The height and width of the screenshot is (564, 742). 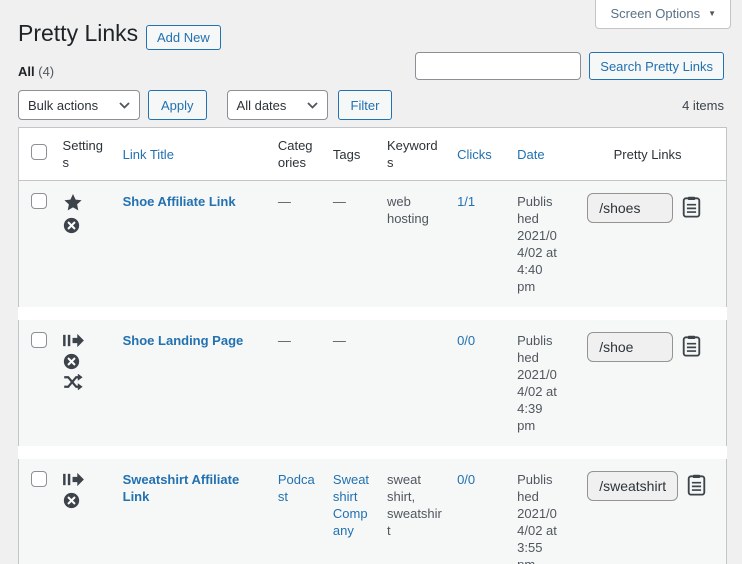 What do you see at coordinates (537, 518) in the screenshot?
I see `date-value: Published 2021/04/02 at 3:55 pm` at bounding box center [537, 518].